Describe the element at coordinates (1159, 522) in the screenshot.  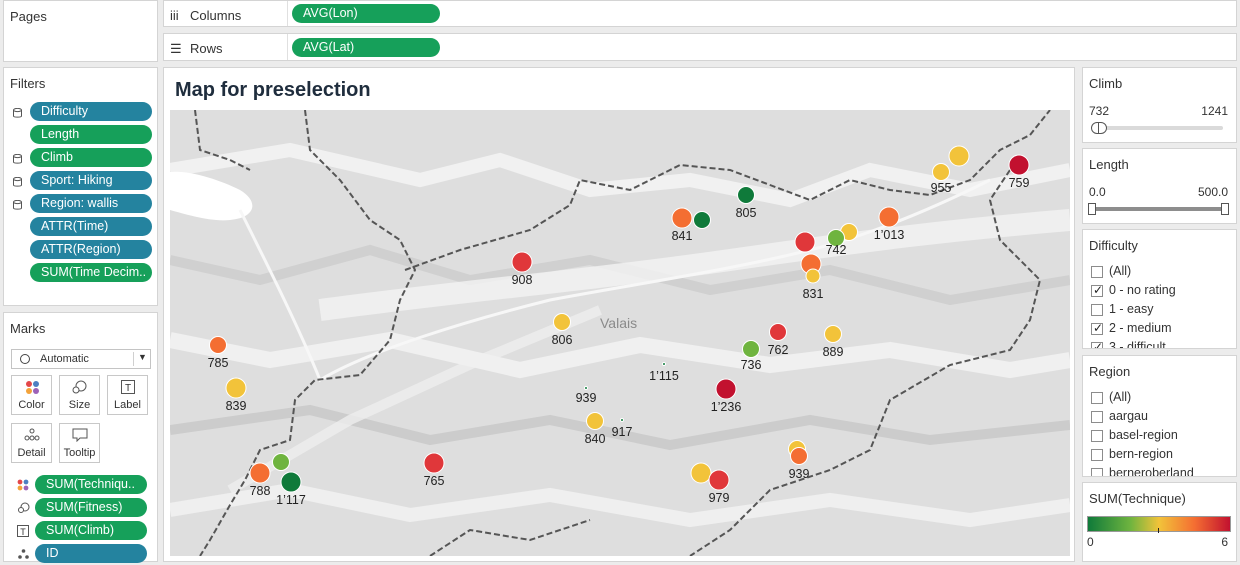
I see `technique-color-legend: SUM(Technique) 0 6` at that location.